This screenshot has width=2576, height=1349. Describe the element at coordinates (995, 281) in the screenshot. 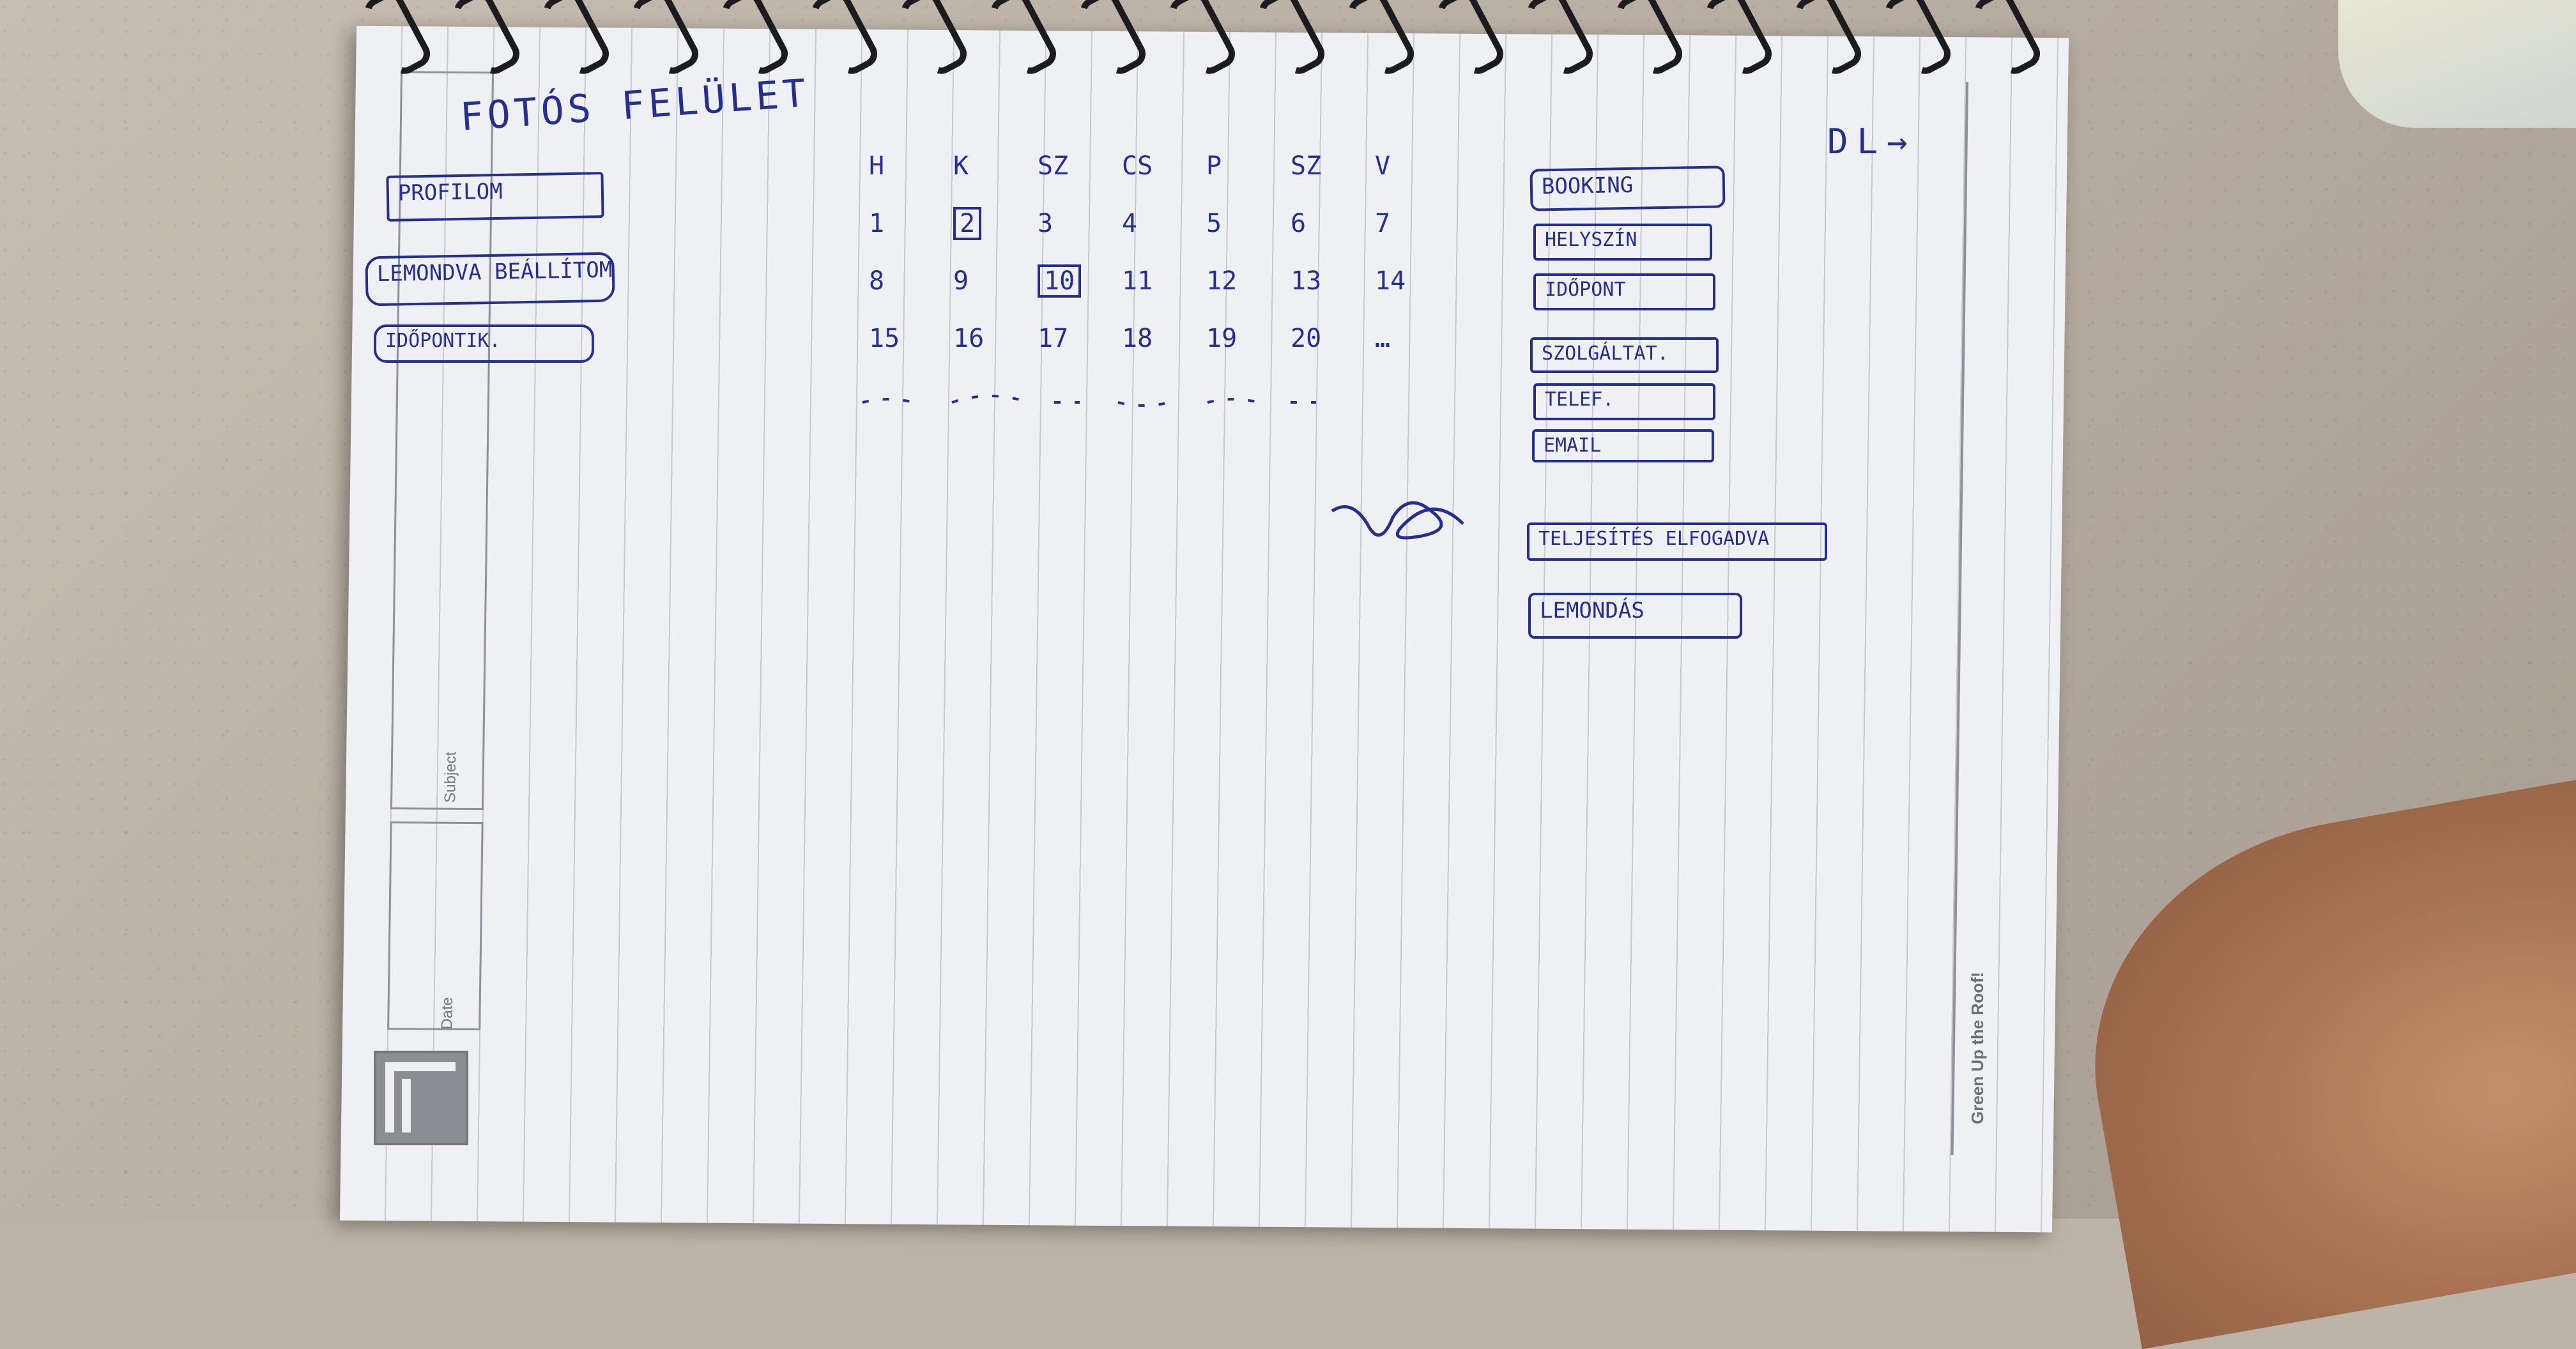

I see `calendar-day: 9` at that location.